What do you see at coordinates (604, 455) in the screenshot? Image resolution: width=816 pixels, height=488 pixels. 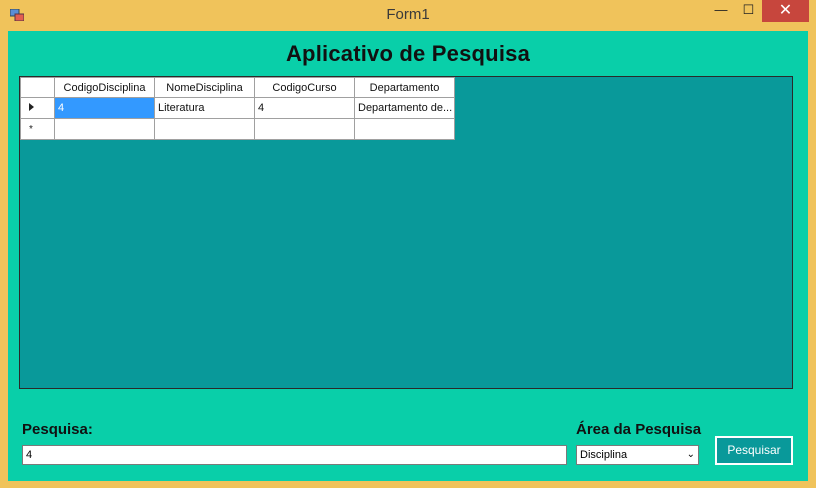 I see `search-area-selected-value: Disciplina` at bounding box center [604, 455].